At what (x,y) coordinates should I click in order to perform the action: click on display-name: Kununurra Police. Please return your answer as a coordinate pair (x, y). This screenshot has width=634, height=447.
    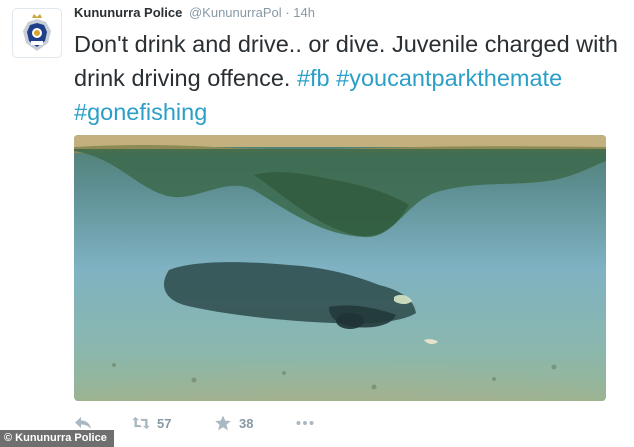
    Looking at the image, I should click on (128, 12).